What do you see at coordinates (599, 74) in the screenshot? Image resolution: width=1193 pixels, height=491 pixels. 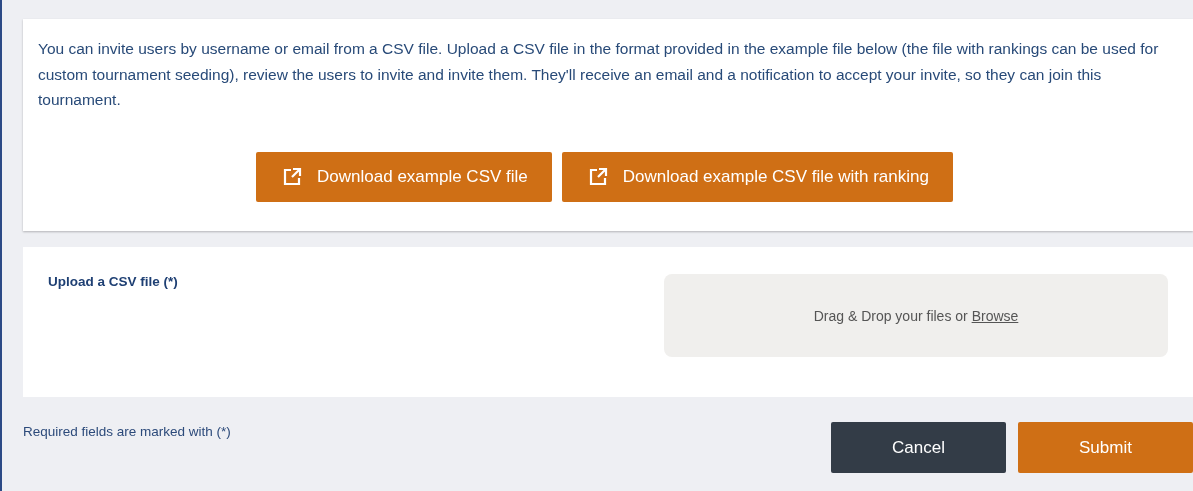 I see `intro-text: You can invite users by username or email from a CSV file. Upload a CSV file in the format provided in the example file below (the file with rankings can be used for custom tournament seeding), review the users to invite and invite them. They'll receive an email and a notification to accept your invite, so they can join this tournament.` at bounding box center [599, 74].